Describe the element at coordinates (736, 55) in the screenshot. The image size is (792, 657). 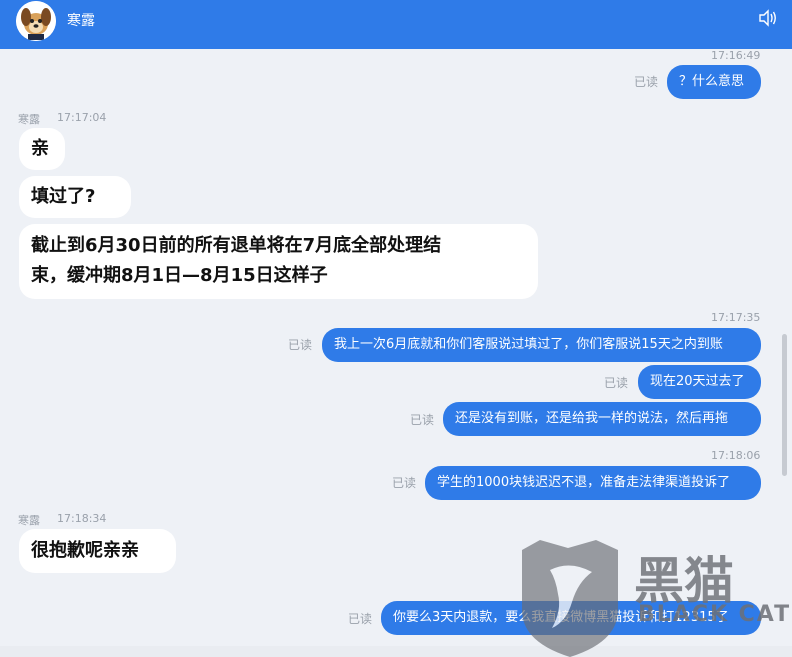
I see `timestamp: 17:16:49` at that location.